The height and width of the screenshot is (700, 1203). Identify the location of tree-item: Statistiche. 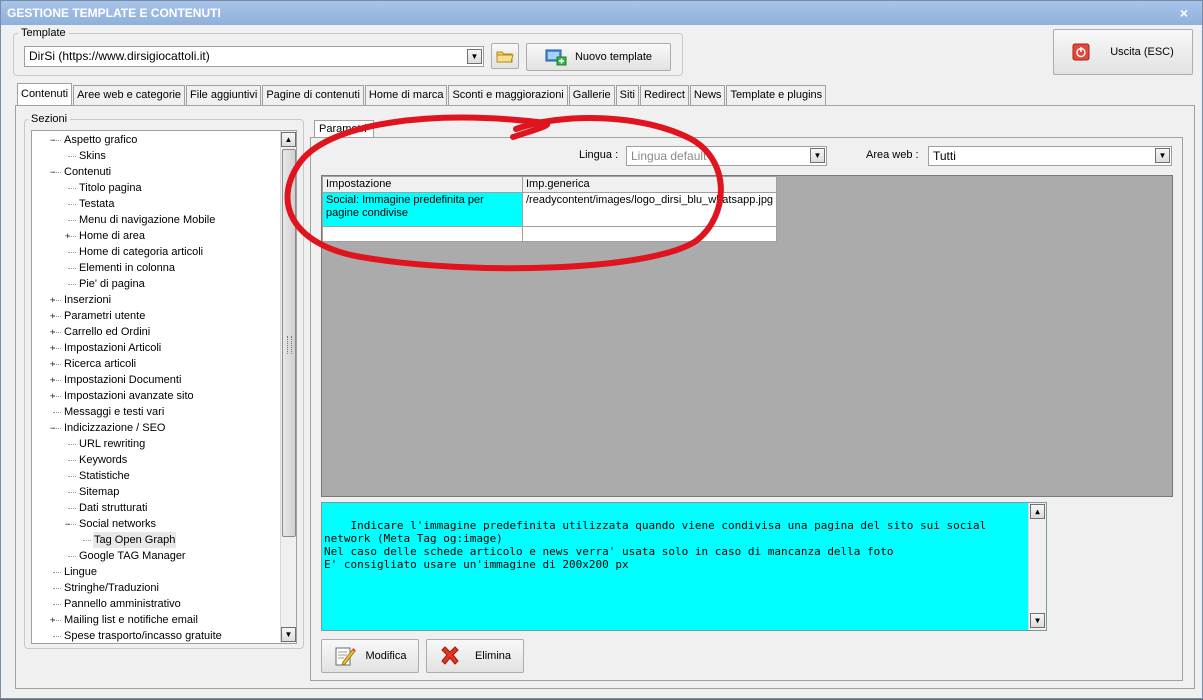
(155, 476).